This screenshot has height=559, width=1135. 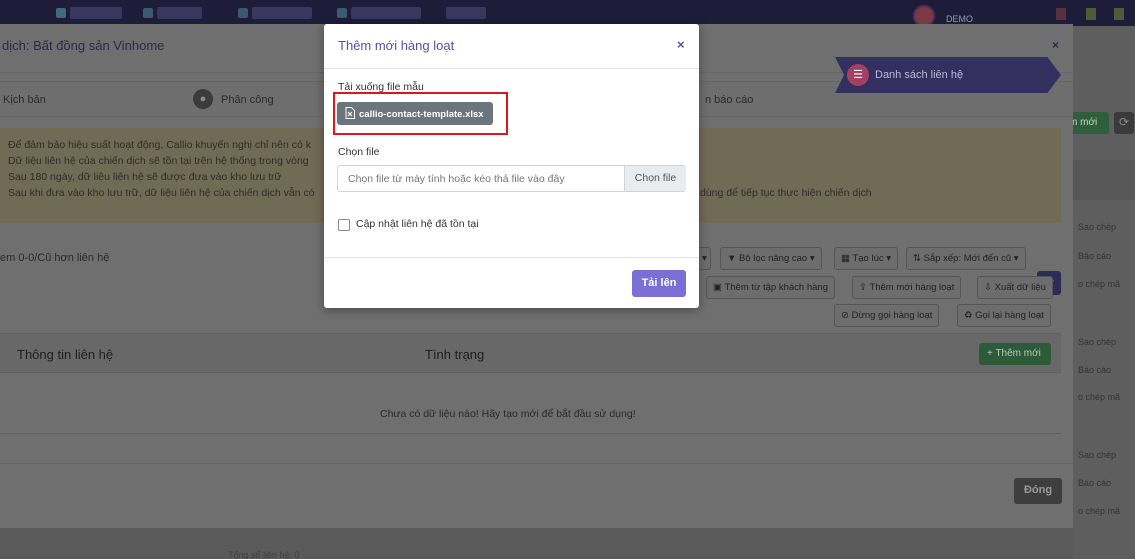 What do you see at coordinates (1104, 180) in the screenshot?
I see `right-strip-band` at bounding box center [1104, 180].